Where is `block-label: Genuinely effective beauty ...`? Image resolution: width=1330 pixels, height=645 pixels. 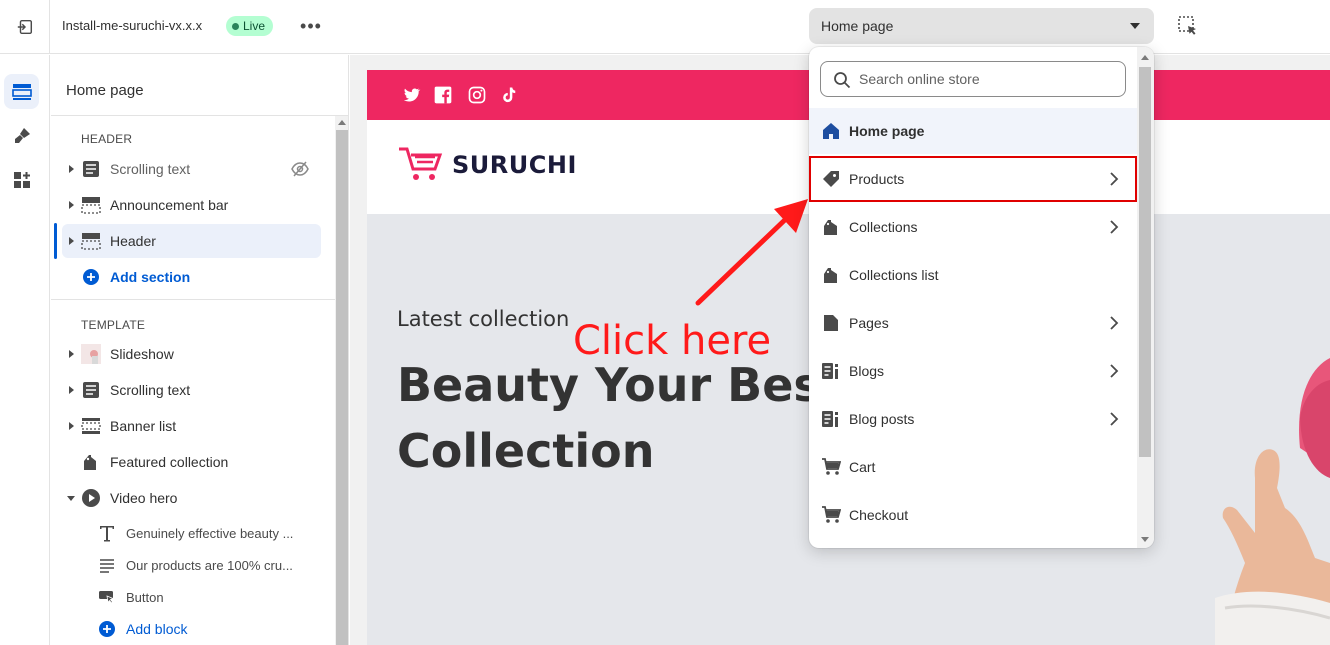 block-label: Genuinely effective beauty ... is located at coordinates (210, 533).